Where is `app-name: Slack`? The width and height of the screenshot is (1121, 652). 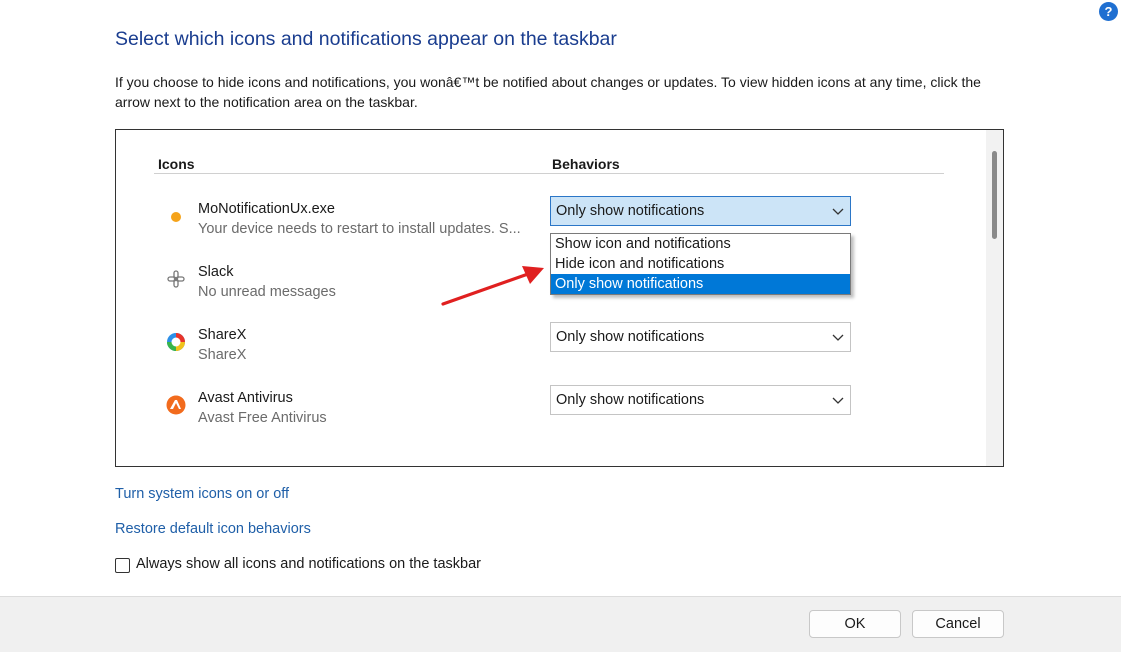
app-name: Slack is located at coordinates (216, 272).